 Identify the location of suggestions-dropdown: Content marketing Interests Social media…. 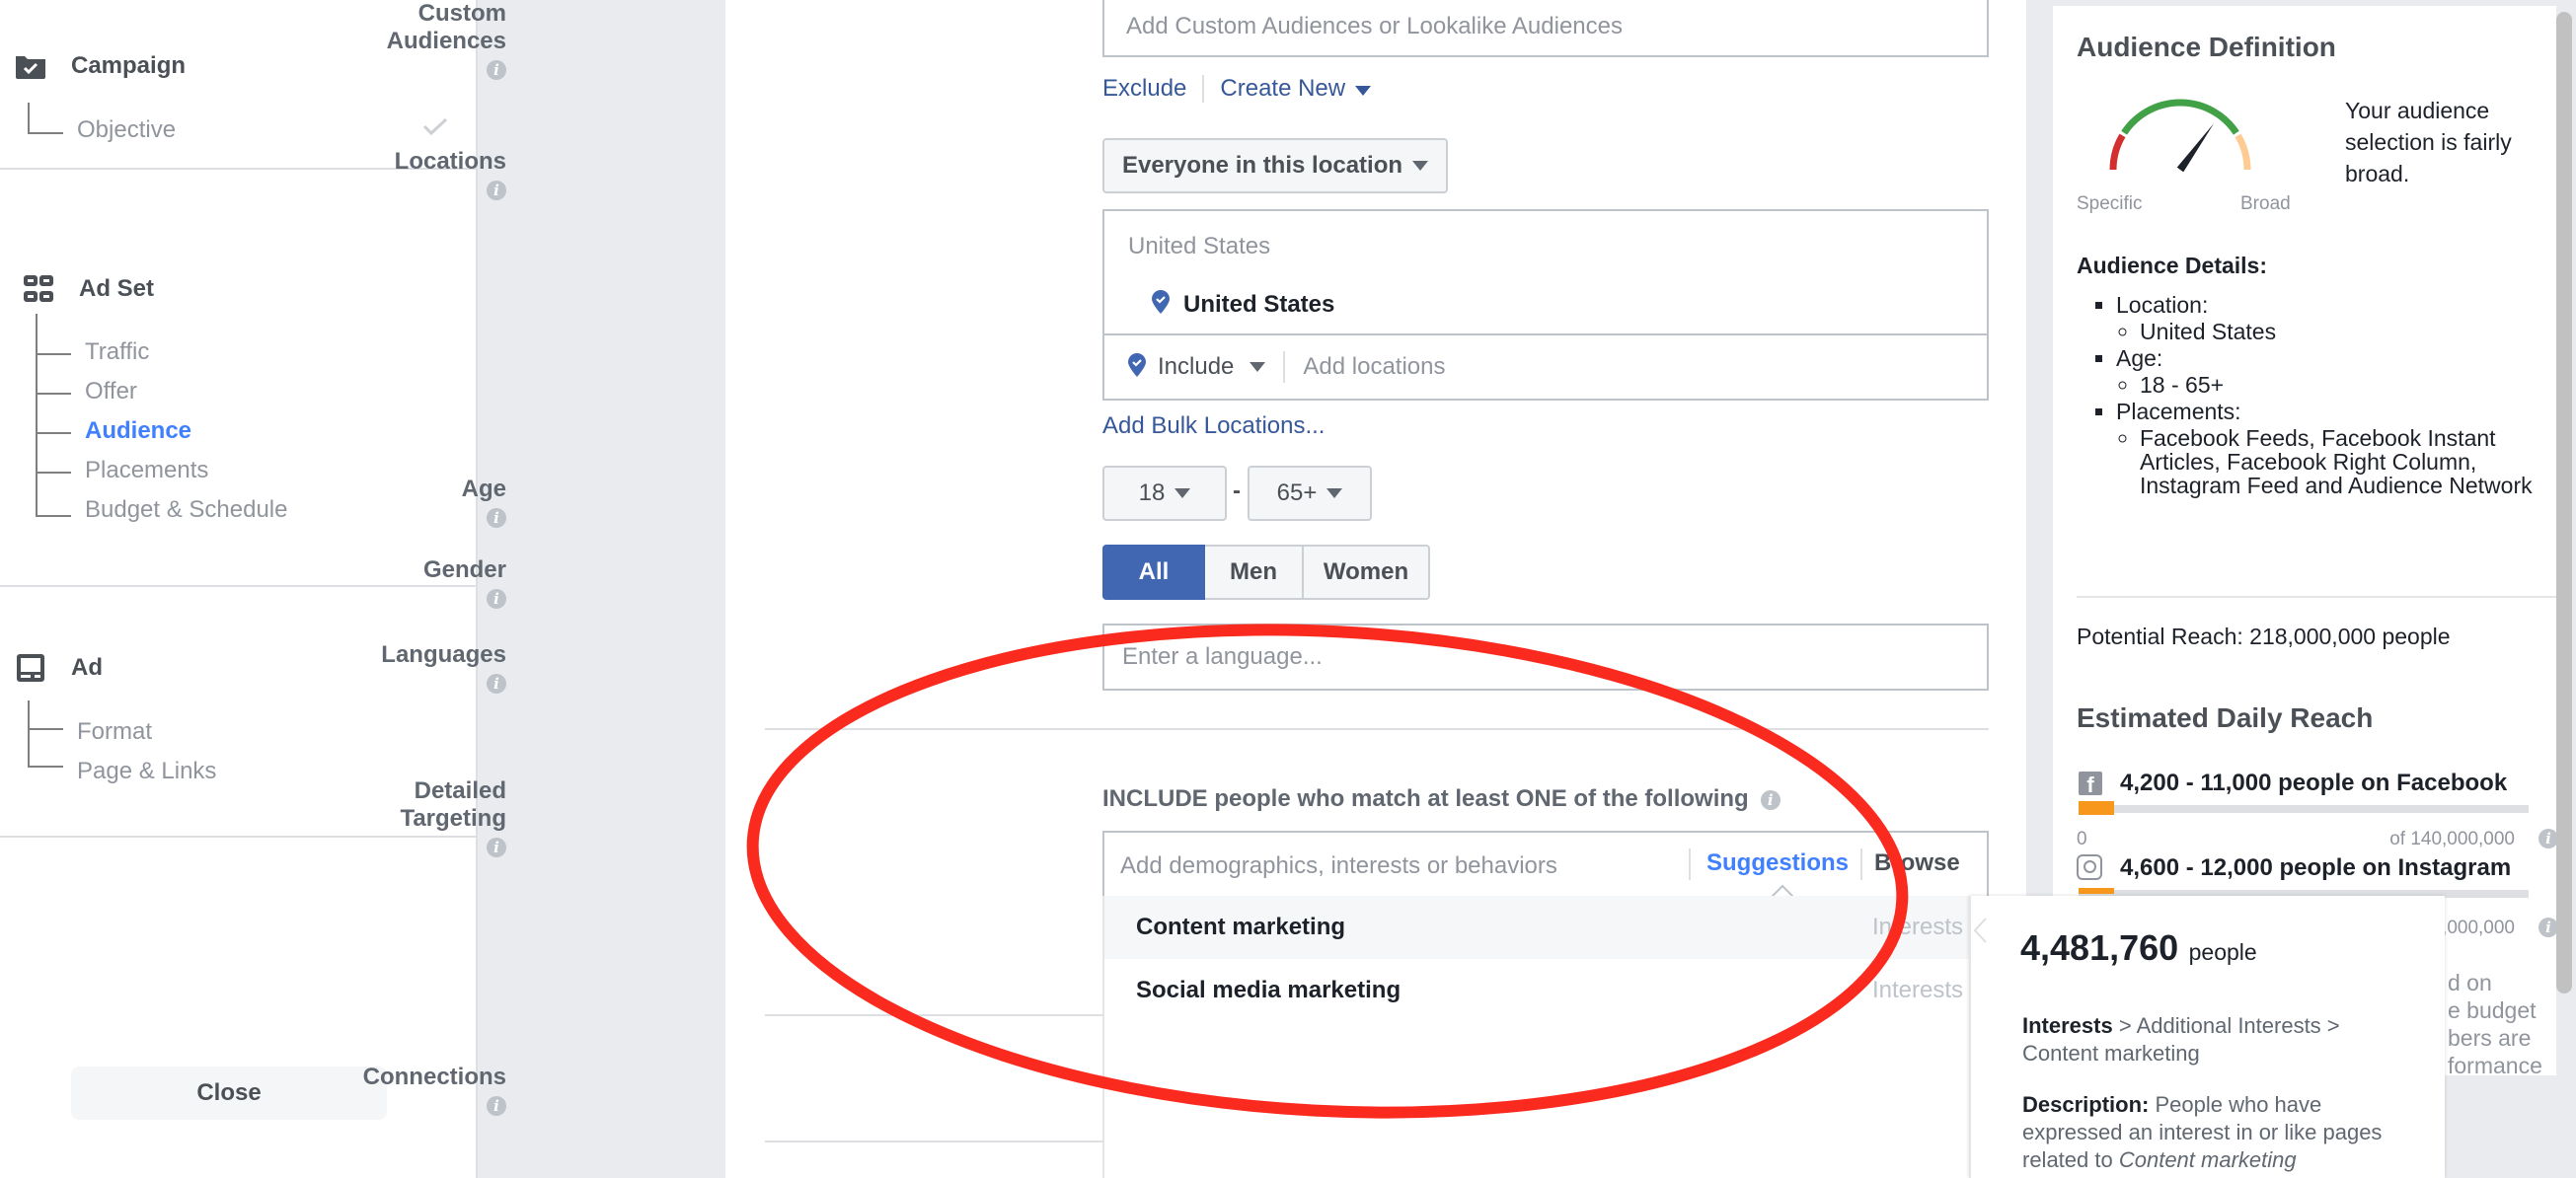
(1546, 1037).